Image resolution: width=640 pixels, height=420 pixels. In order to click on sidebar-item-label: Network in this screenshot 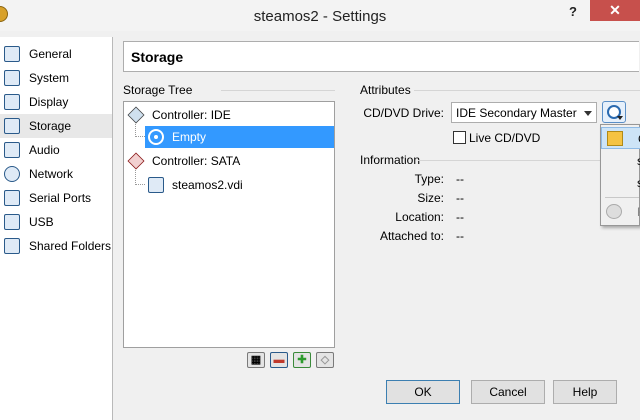, I will do `click(51, 174)`.